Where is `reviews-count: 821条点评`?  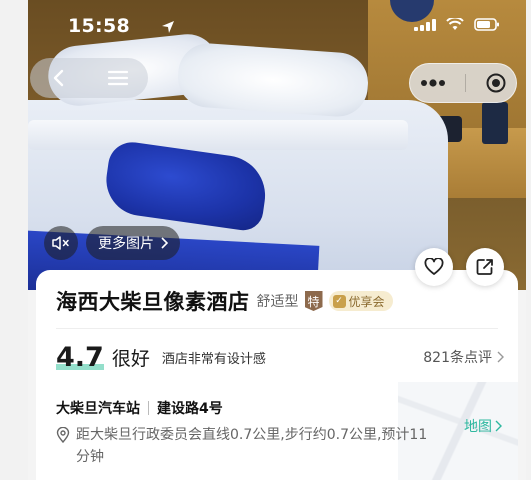
reviews-count: 821条点评 is located at coordinates (457, 358).